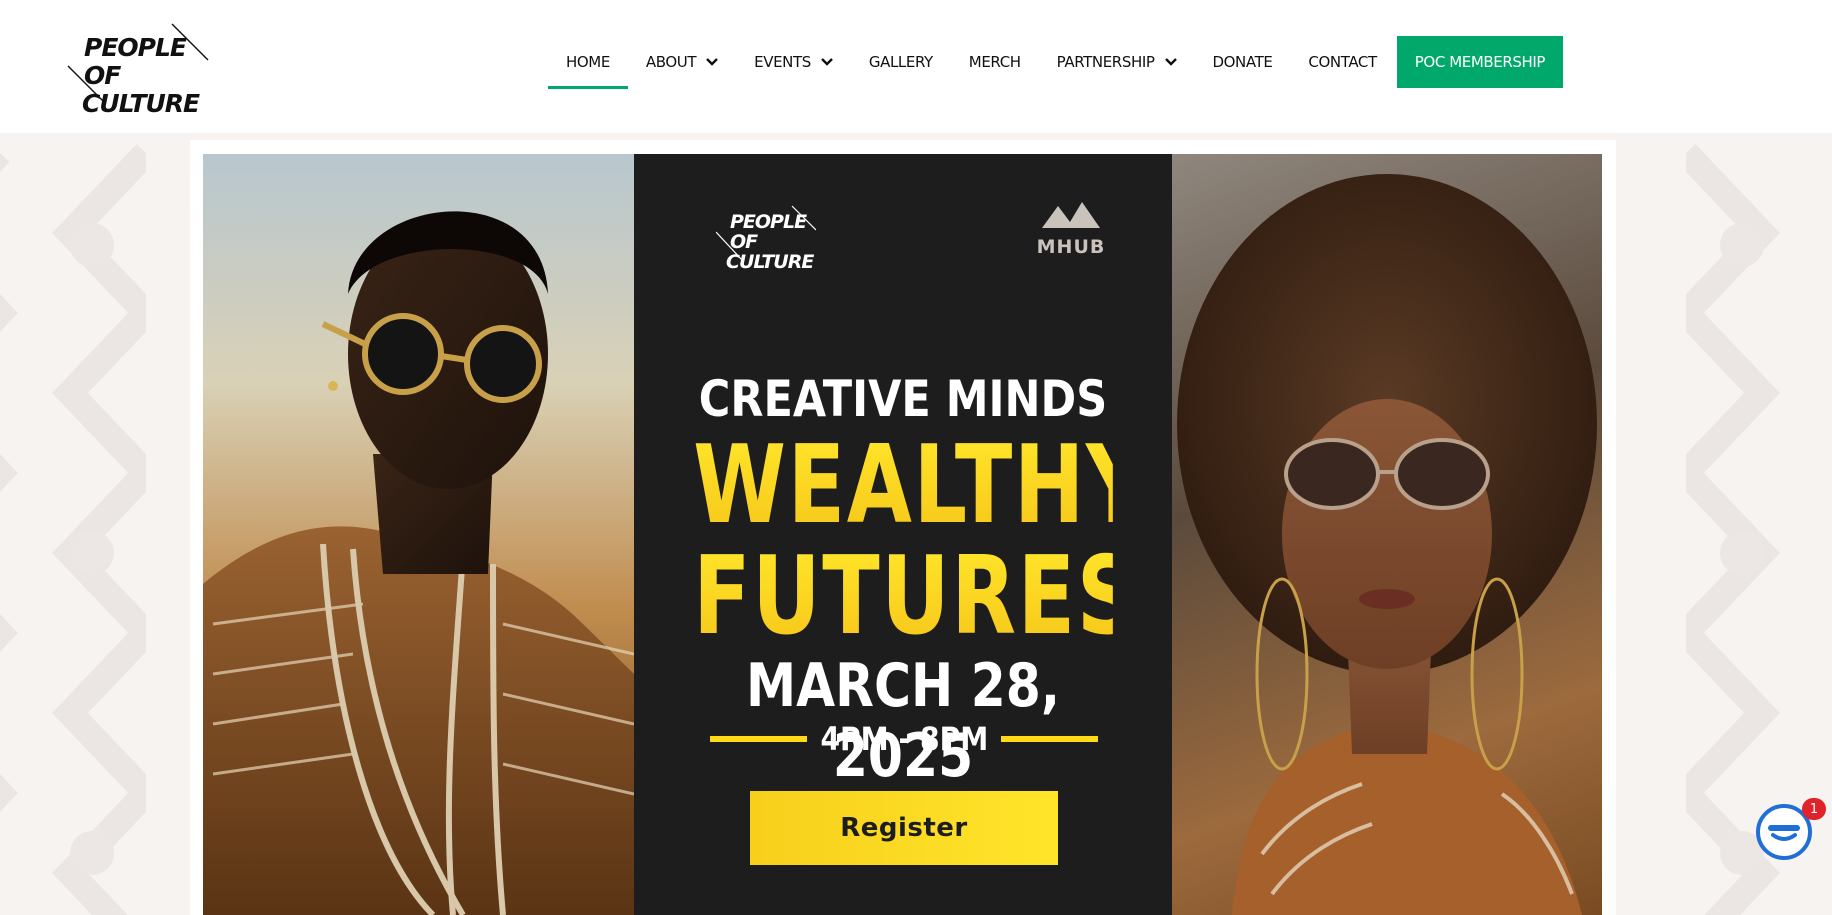  I want to click on logo-line-2: CULTURE, so click(141, 103).